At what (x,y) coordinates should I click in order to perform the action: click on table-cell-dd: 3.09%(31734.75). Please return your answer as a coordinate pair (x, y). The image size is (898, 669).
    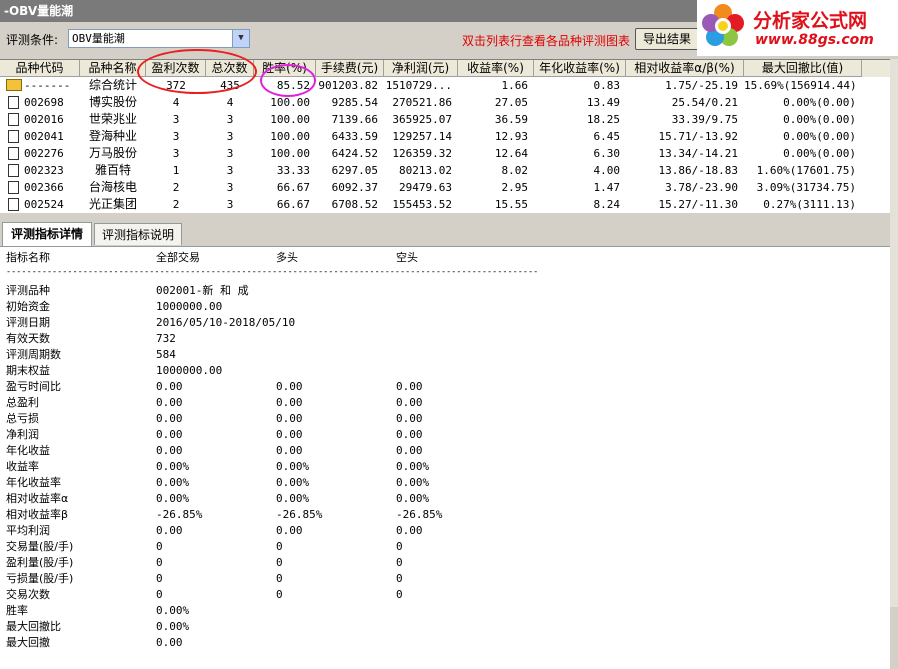
    Looking at the image, I should click on (806, 187).